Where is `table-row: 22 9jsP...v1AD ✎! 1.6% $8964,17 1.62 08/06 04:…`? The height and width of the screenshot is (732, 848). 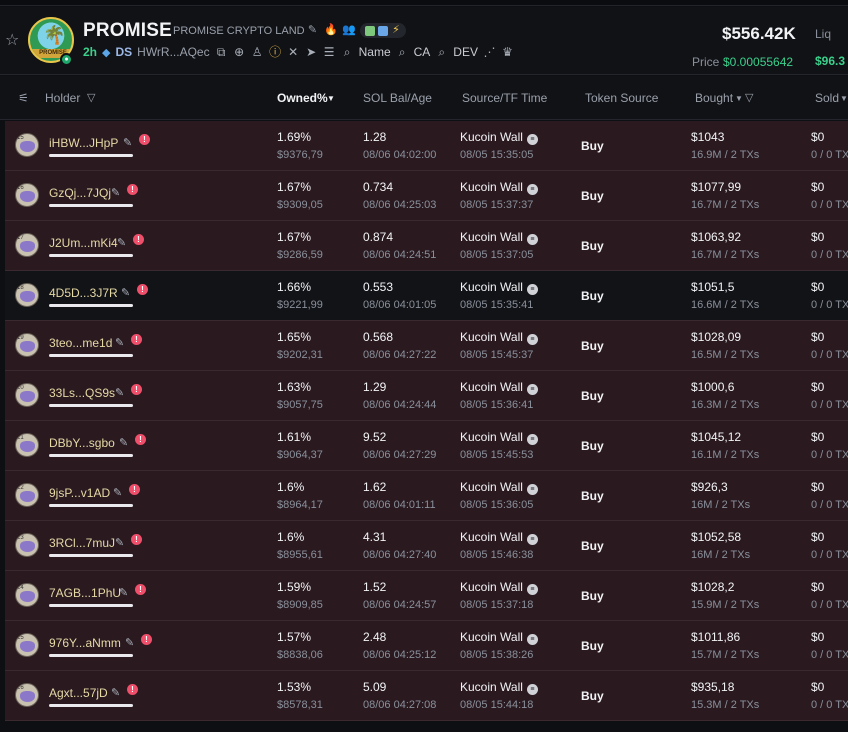 table-row: 22 9jsP...v1AD ✎! 1.6% $8964,17 1.62 08/06 04:… is located at coordinates (426, 496).